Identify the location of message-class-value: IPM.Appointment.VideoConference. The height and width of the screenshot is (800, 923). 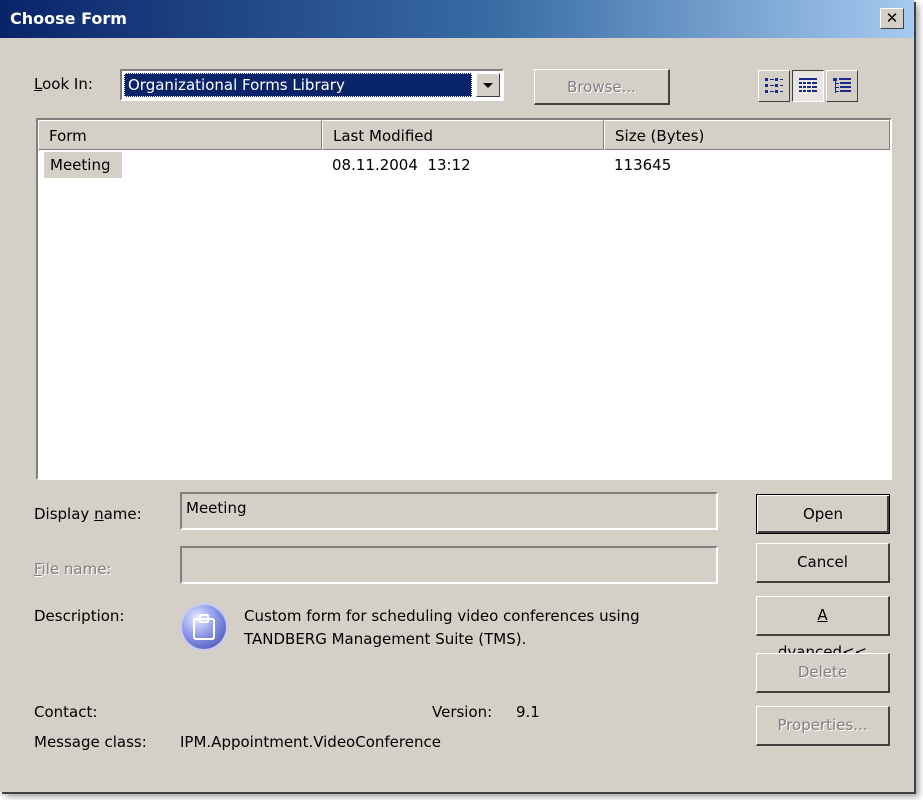
(310, 742).